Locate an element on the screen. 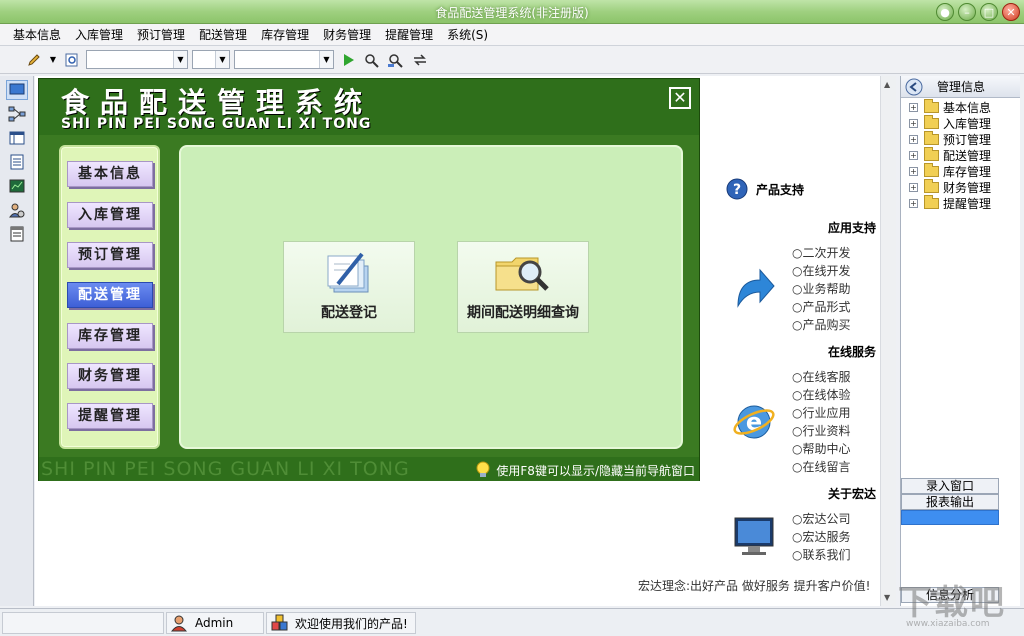 The height and width of the screenshot is (636, 1024). footer-hint-text: 使用F8键可以显示/隐藏当前导航窗口 is located at coordinates (595, 470).